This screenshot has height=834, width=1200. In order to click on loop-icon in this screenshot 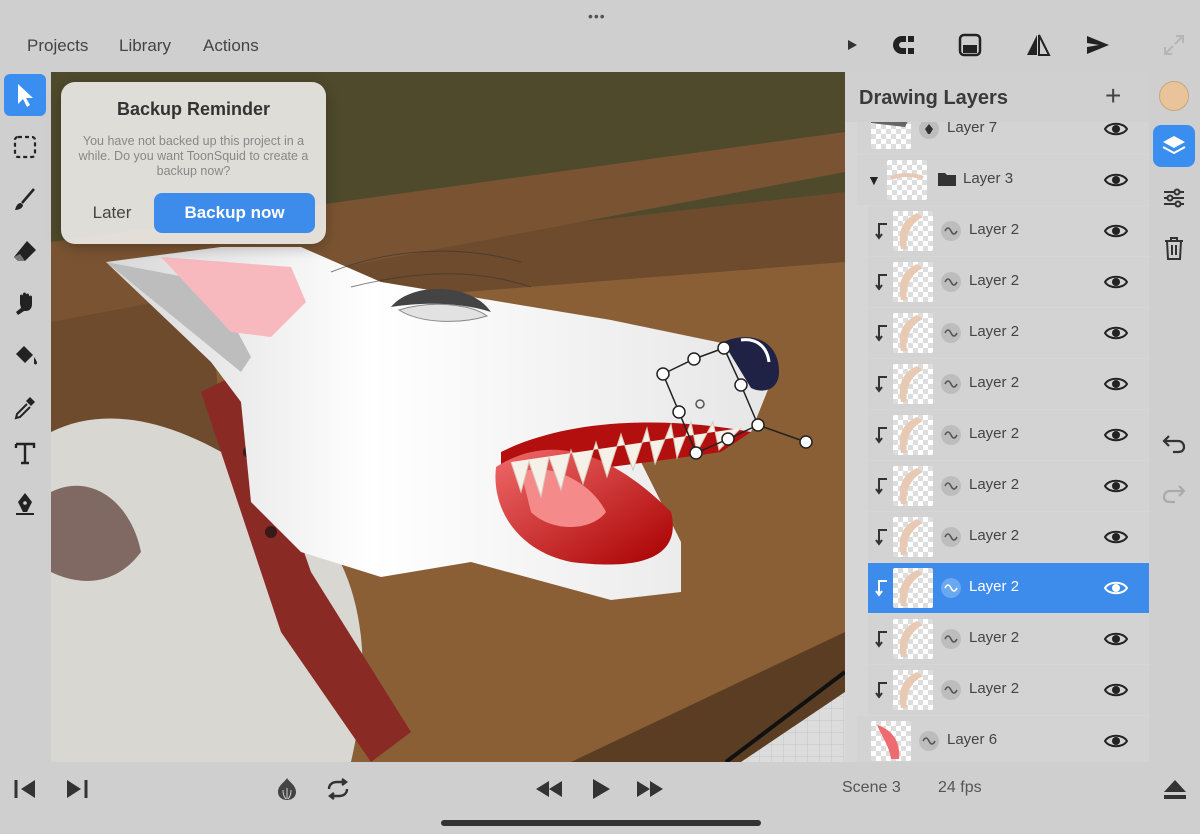, I will do `click(338, 789)`.